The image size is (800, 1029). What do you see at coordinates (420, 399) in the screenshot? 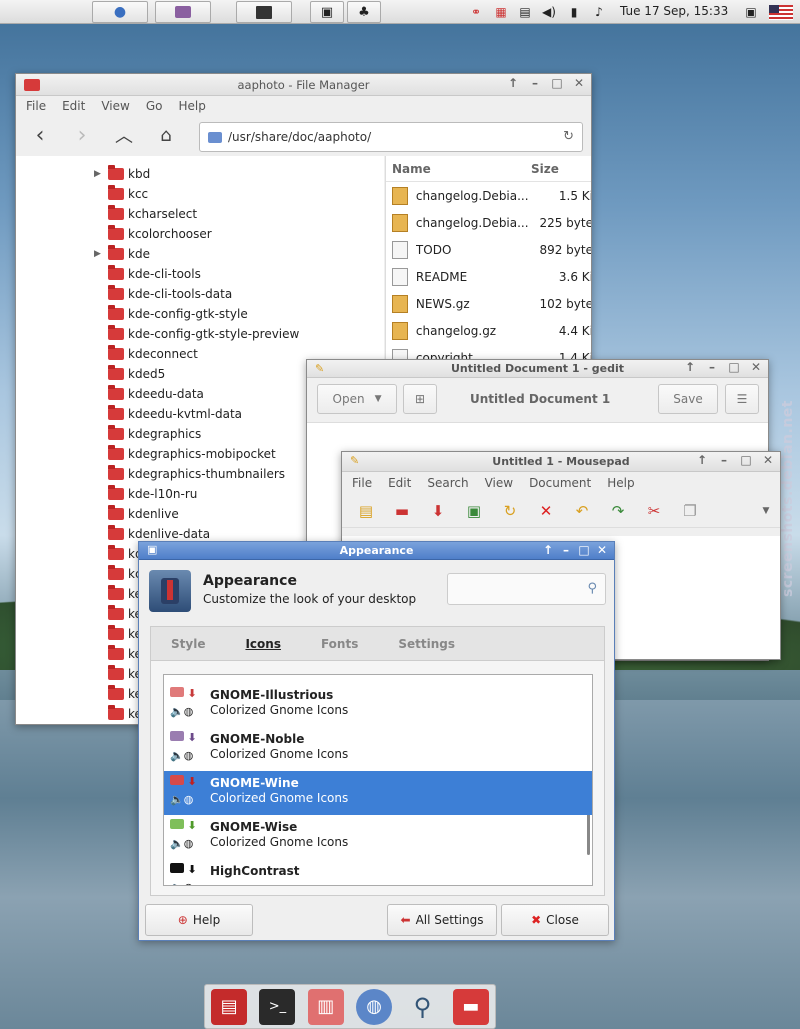
I see `new-tab-button: ⊞` at bounding box center [420, 399].